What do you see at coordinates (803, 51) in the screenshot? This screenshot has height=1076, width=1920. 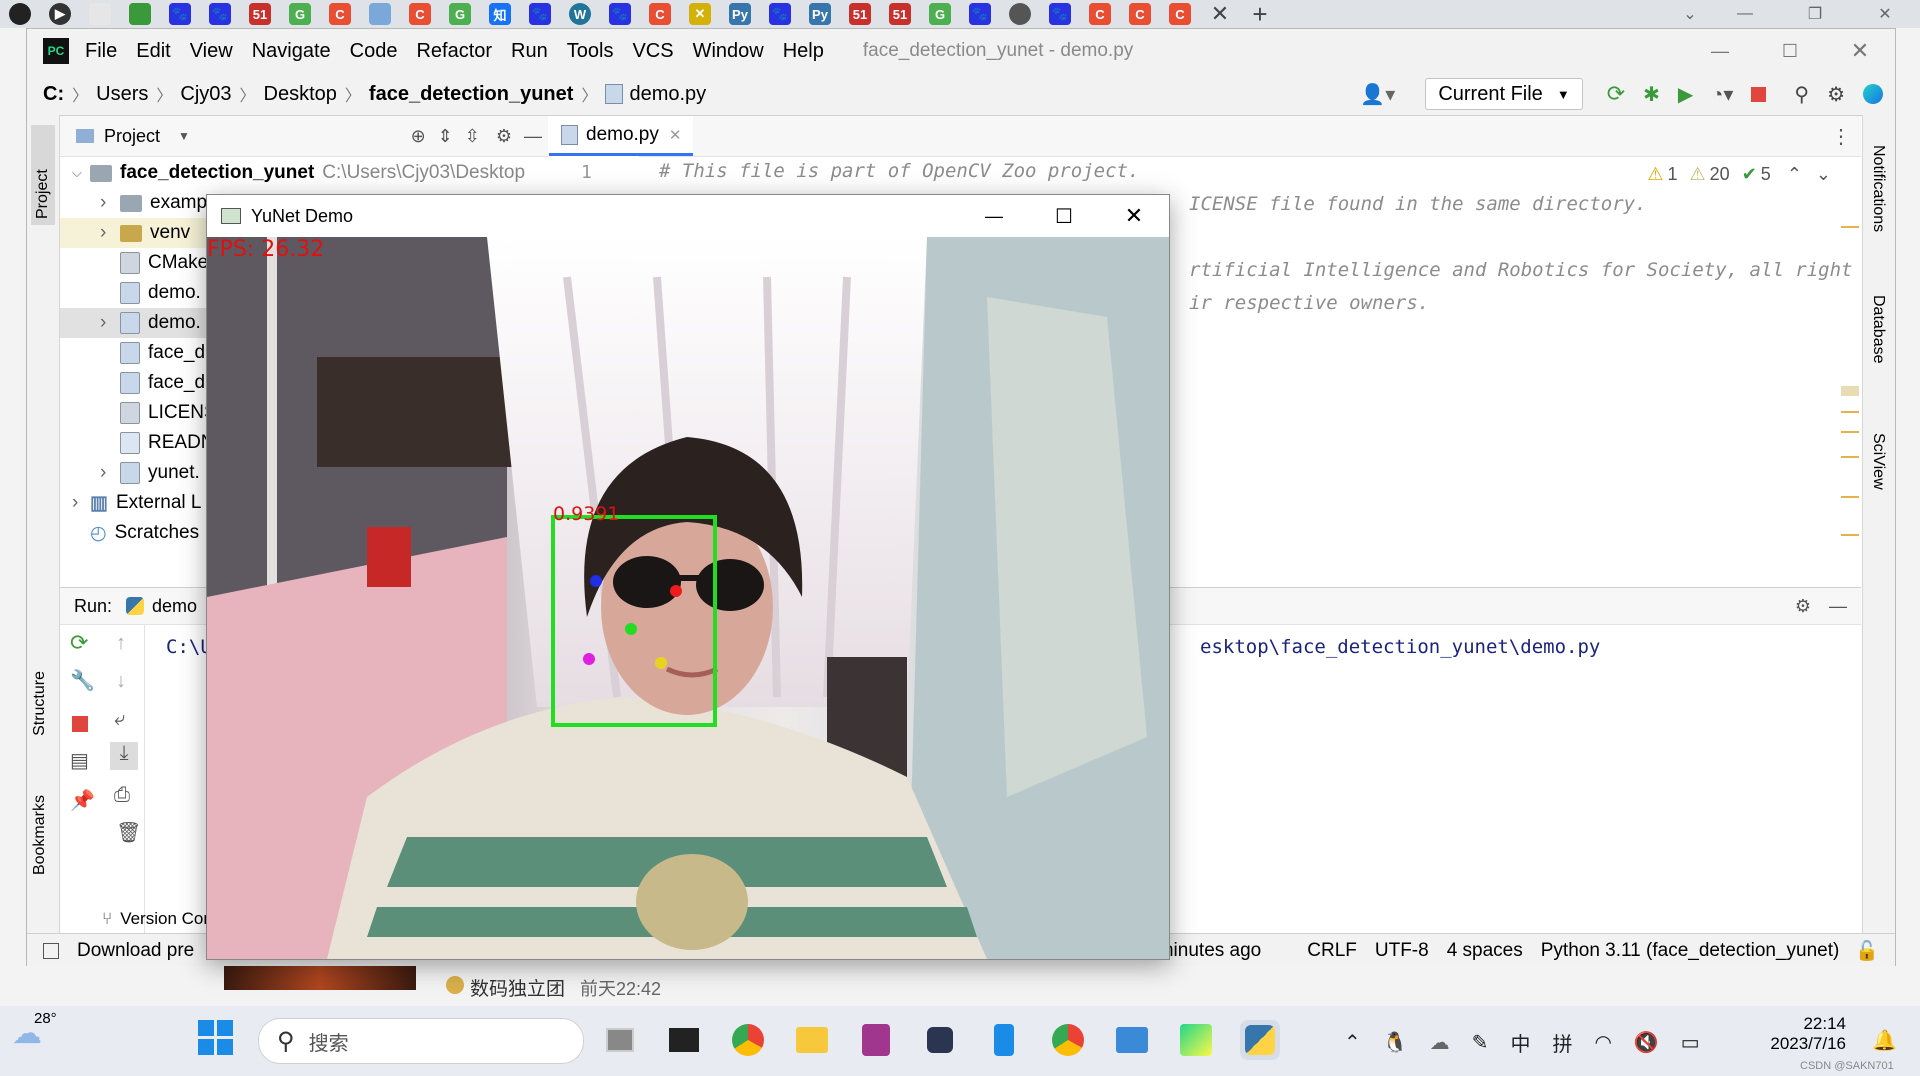 I see `menu-help: Help` at bounding box center [803, 51].